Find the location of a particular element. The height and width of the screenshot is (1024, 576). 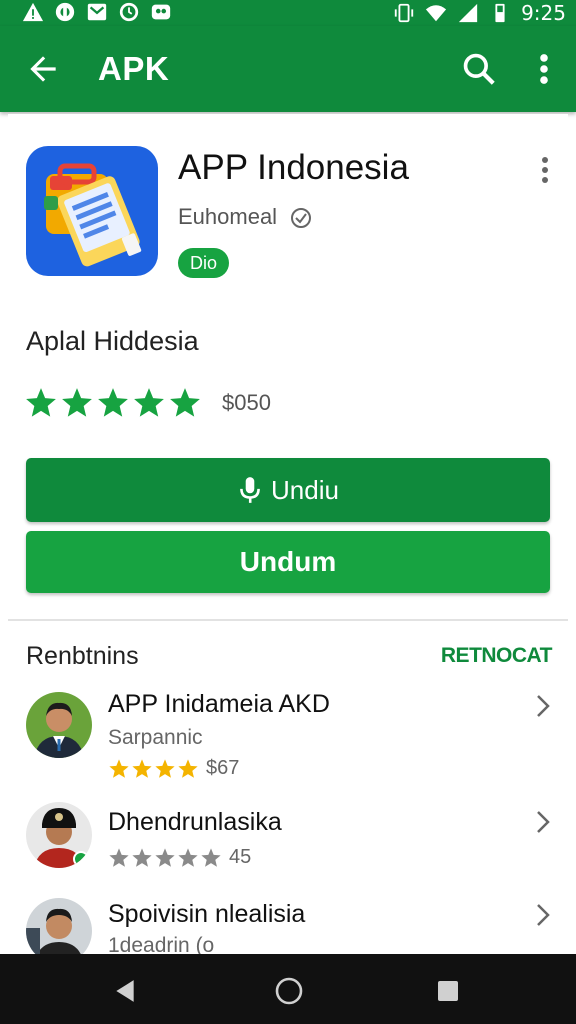

list-item-rating: $67 is located at coordinates (173, 768).